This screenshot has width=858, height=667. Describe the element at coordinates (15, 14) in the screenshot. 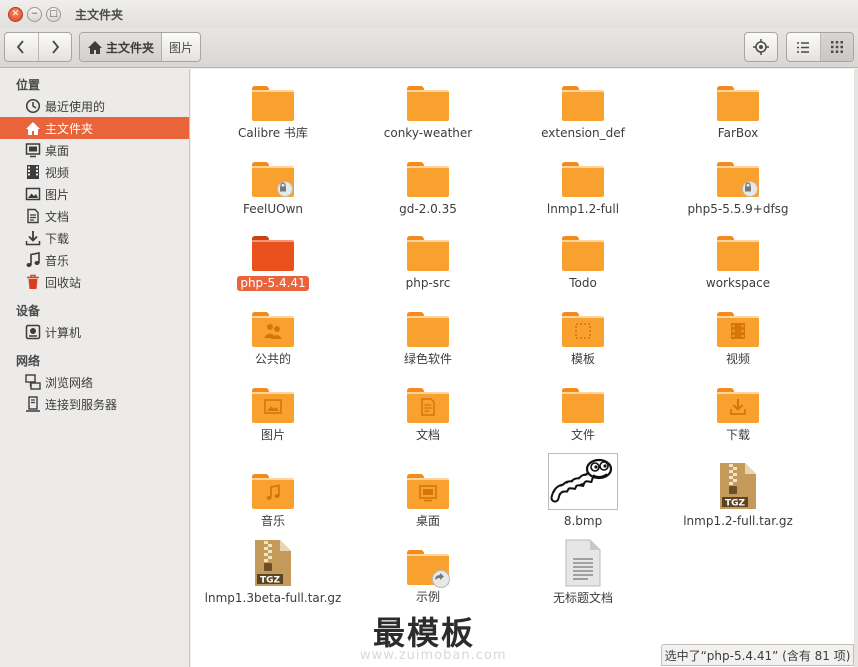

I see `close-window-button: ✕` at that location.